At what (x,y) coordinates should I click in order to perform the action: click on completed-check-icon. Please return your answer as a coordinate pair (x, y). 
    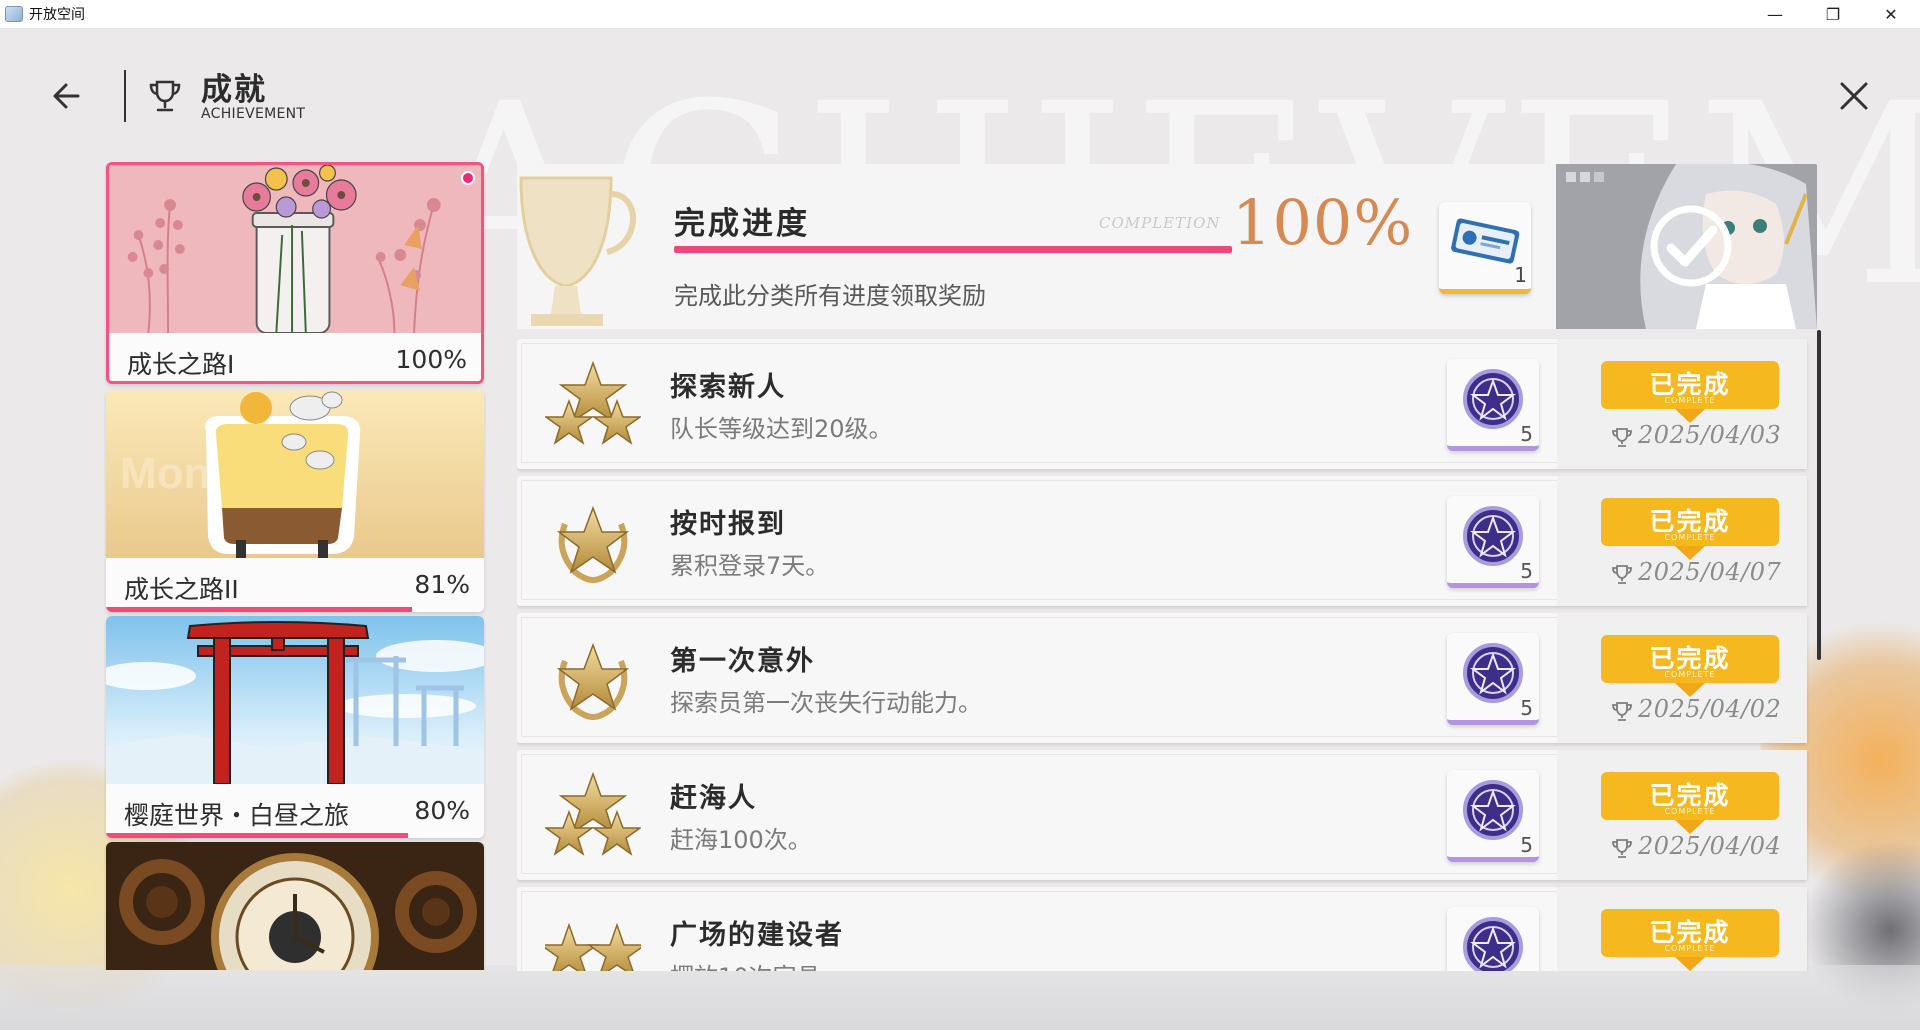
    Looking at the image, I should click on (1691, 246).